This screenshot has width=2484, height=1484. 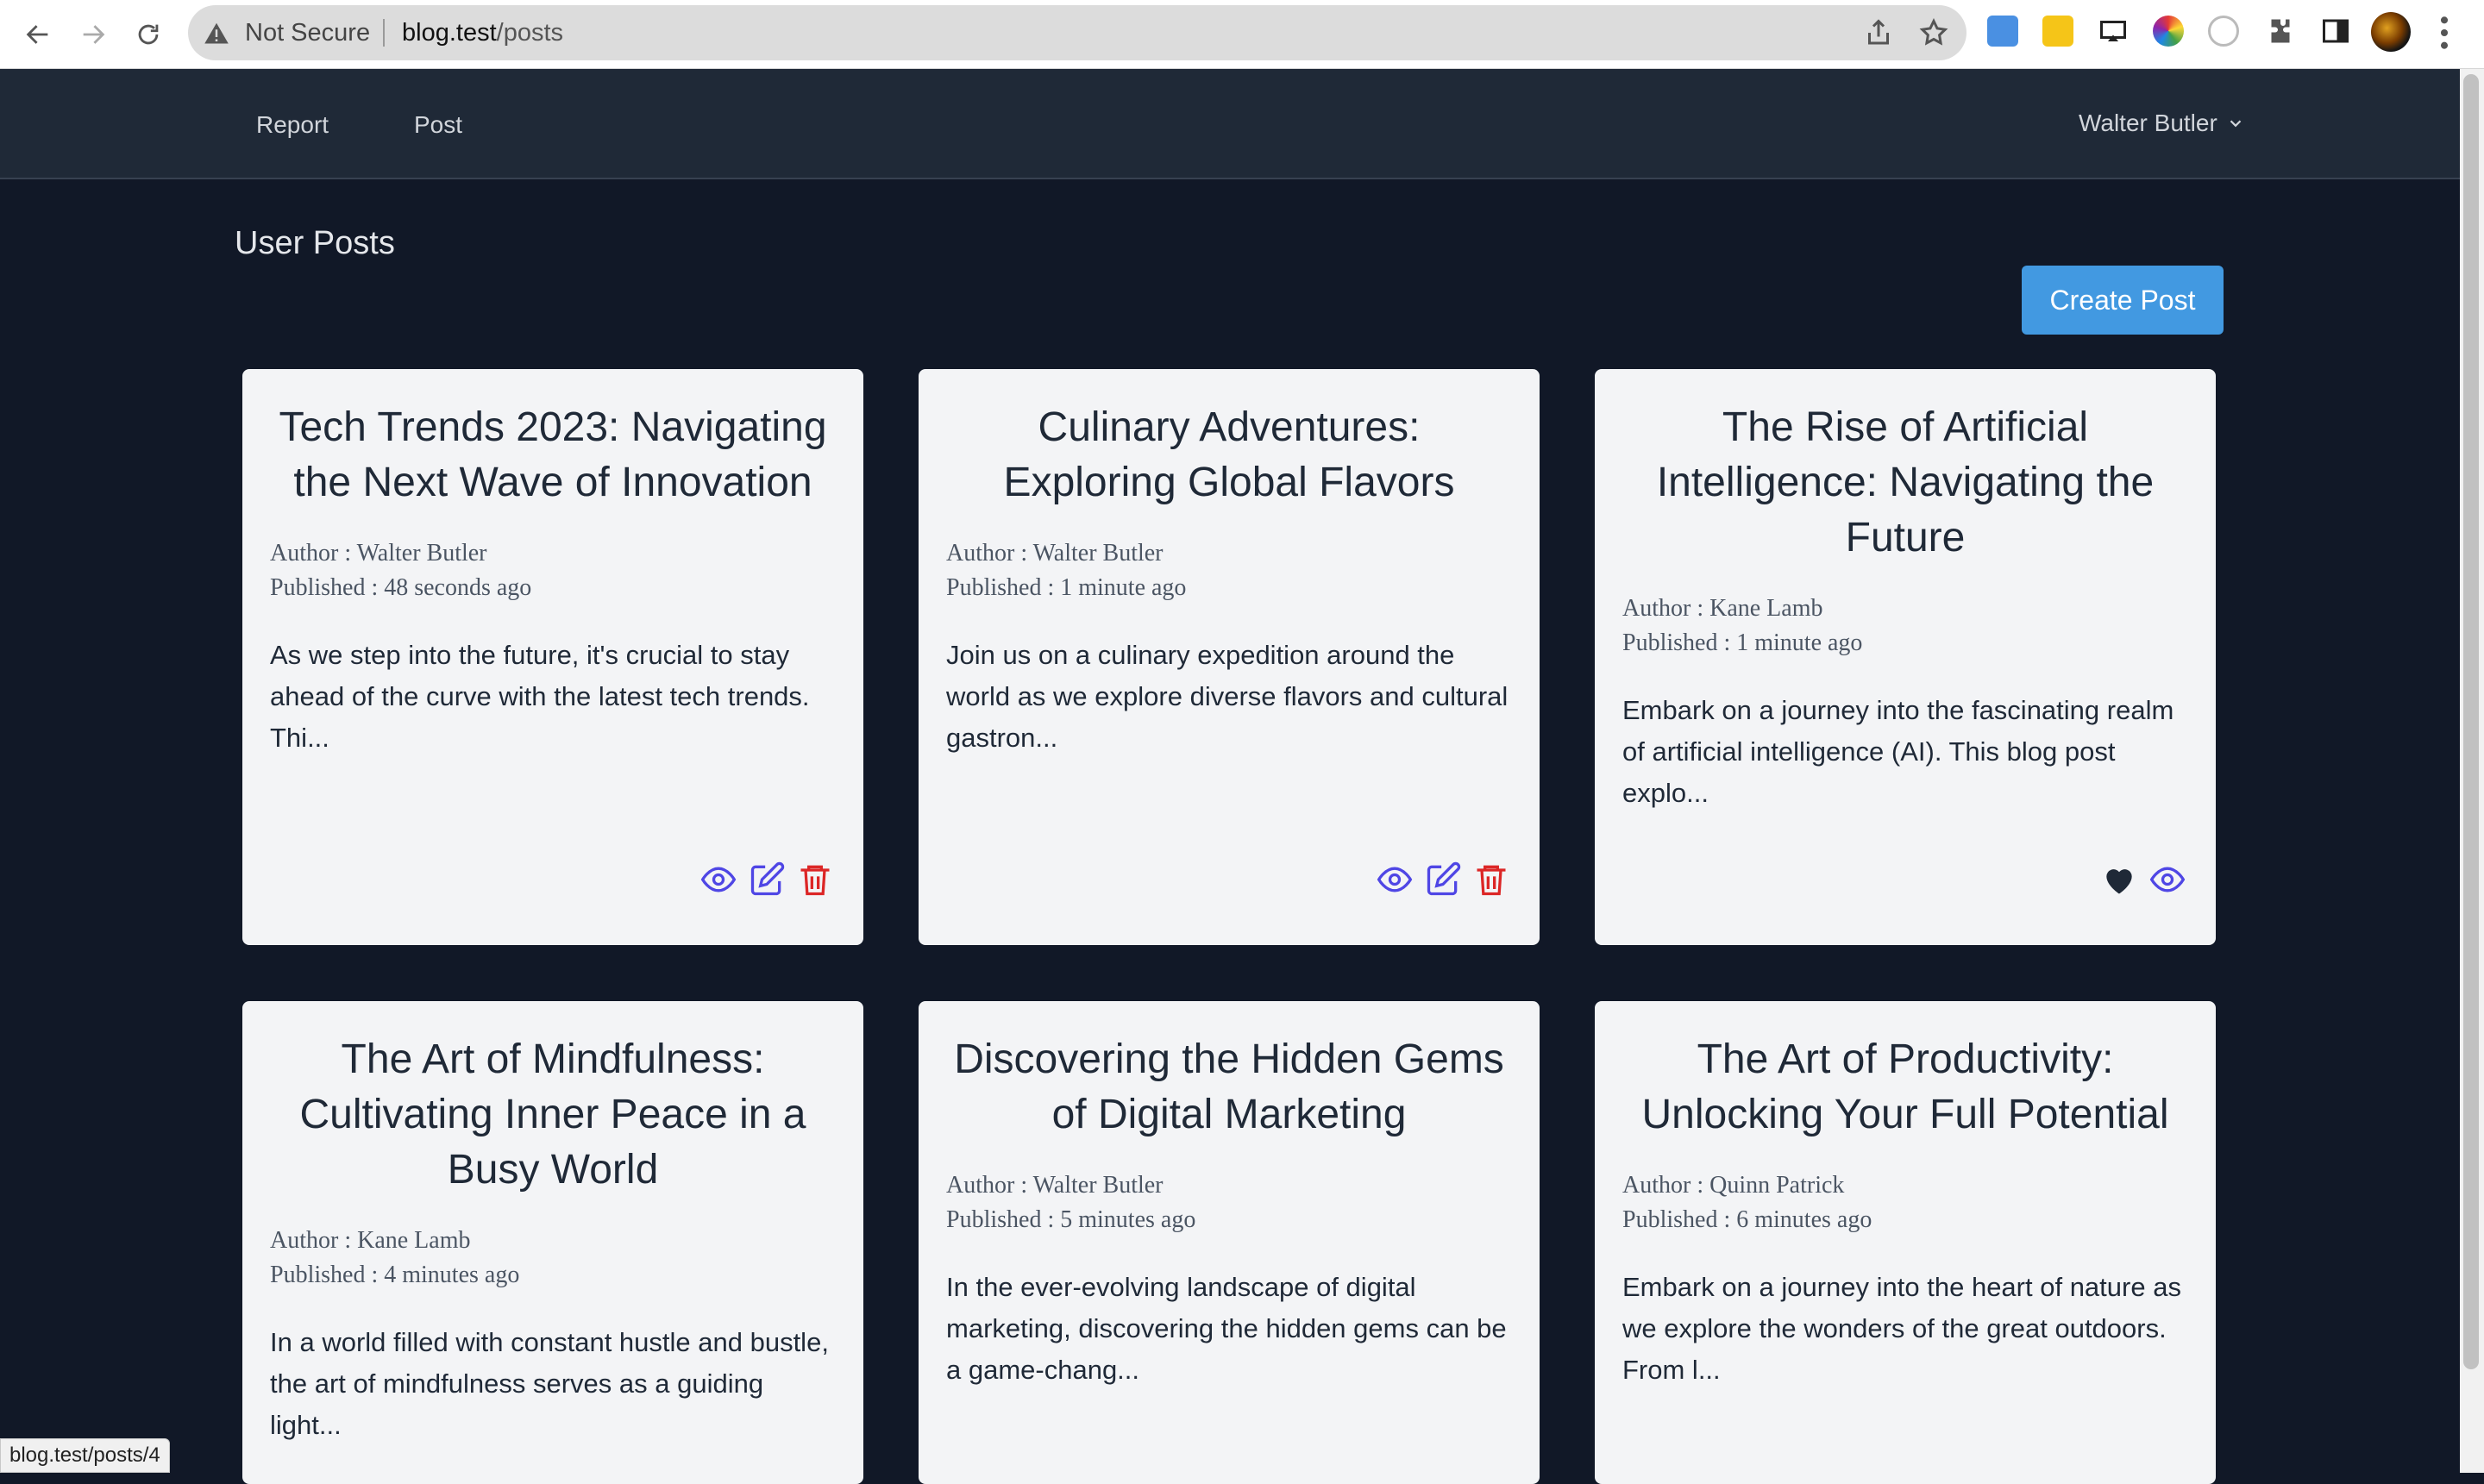 I want to click on url-path: /posts, so click(x=530, y=33).